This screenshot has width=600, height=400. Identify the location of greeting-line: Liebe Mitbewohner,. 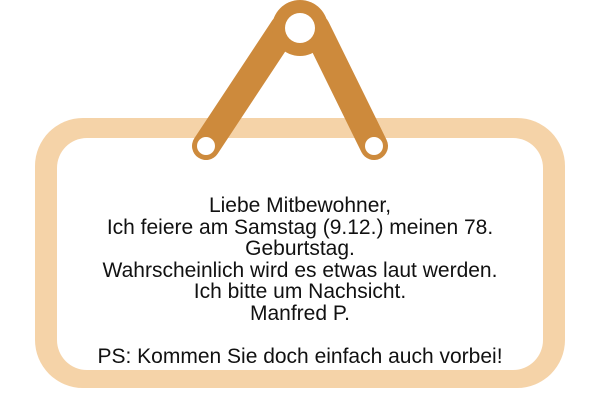
(300, 205).